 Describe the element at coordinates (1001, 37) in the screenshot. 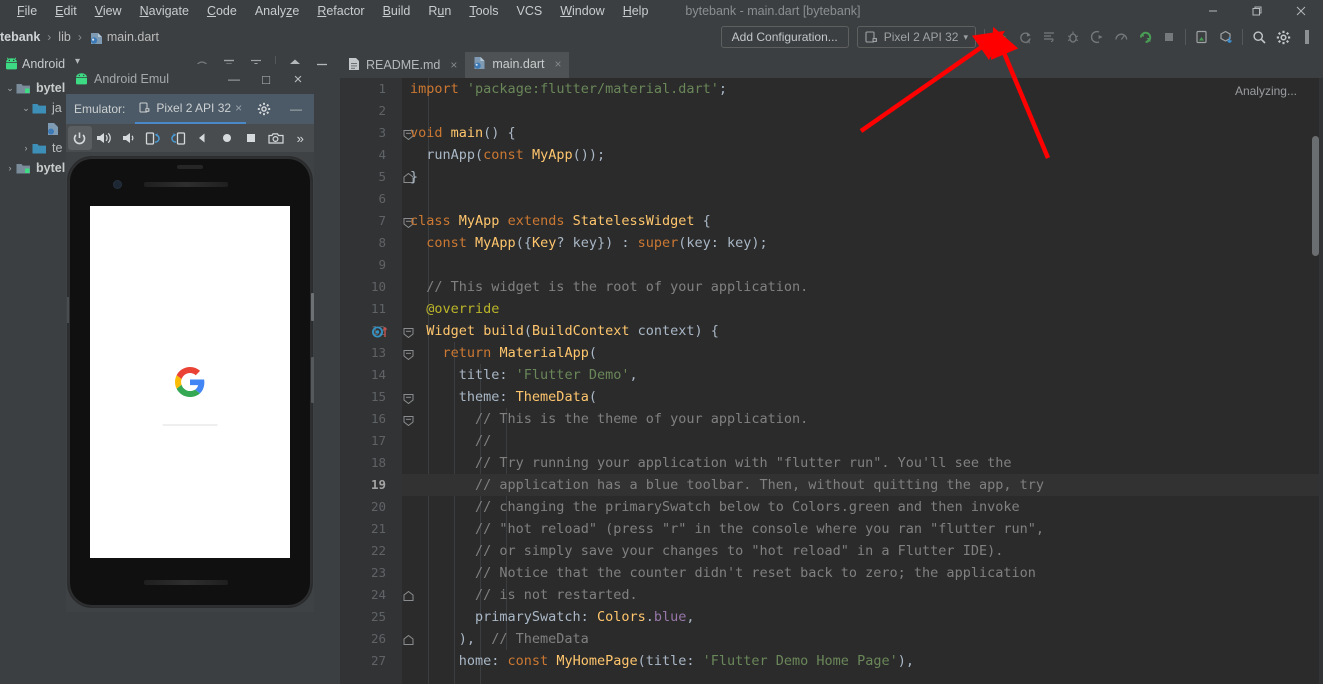

I see `run-icon` at that location.